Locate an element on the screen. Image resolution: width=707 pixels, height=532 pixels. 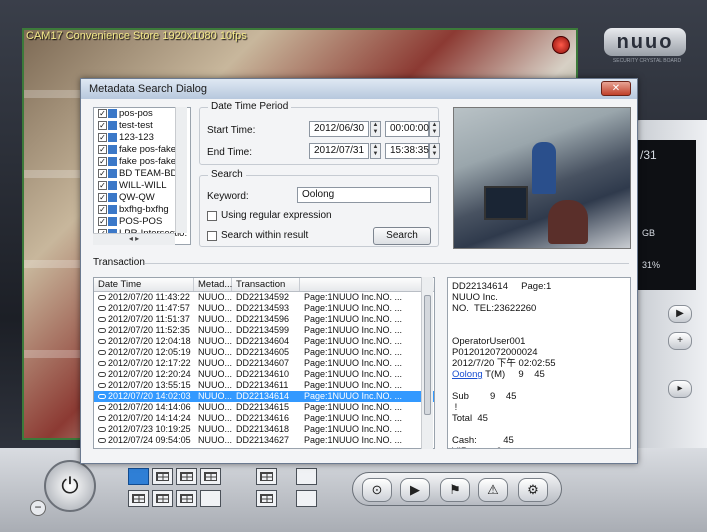
layout-2x2-button is located at coordinates (162, 476).